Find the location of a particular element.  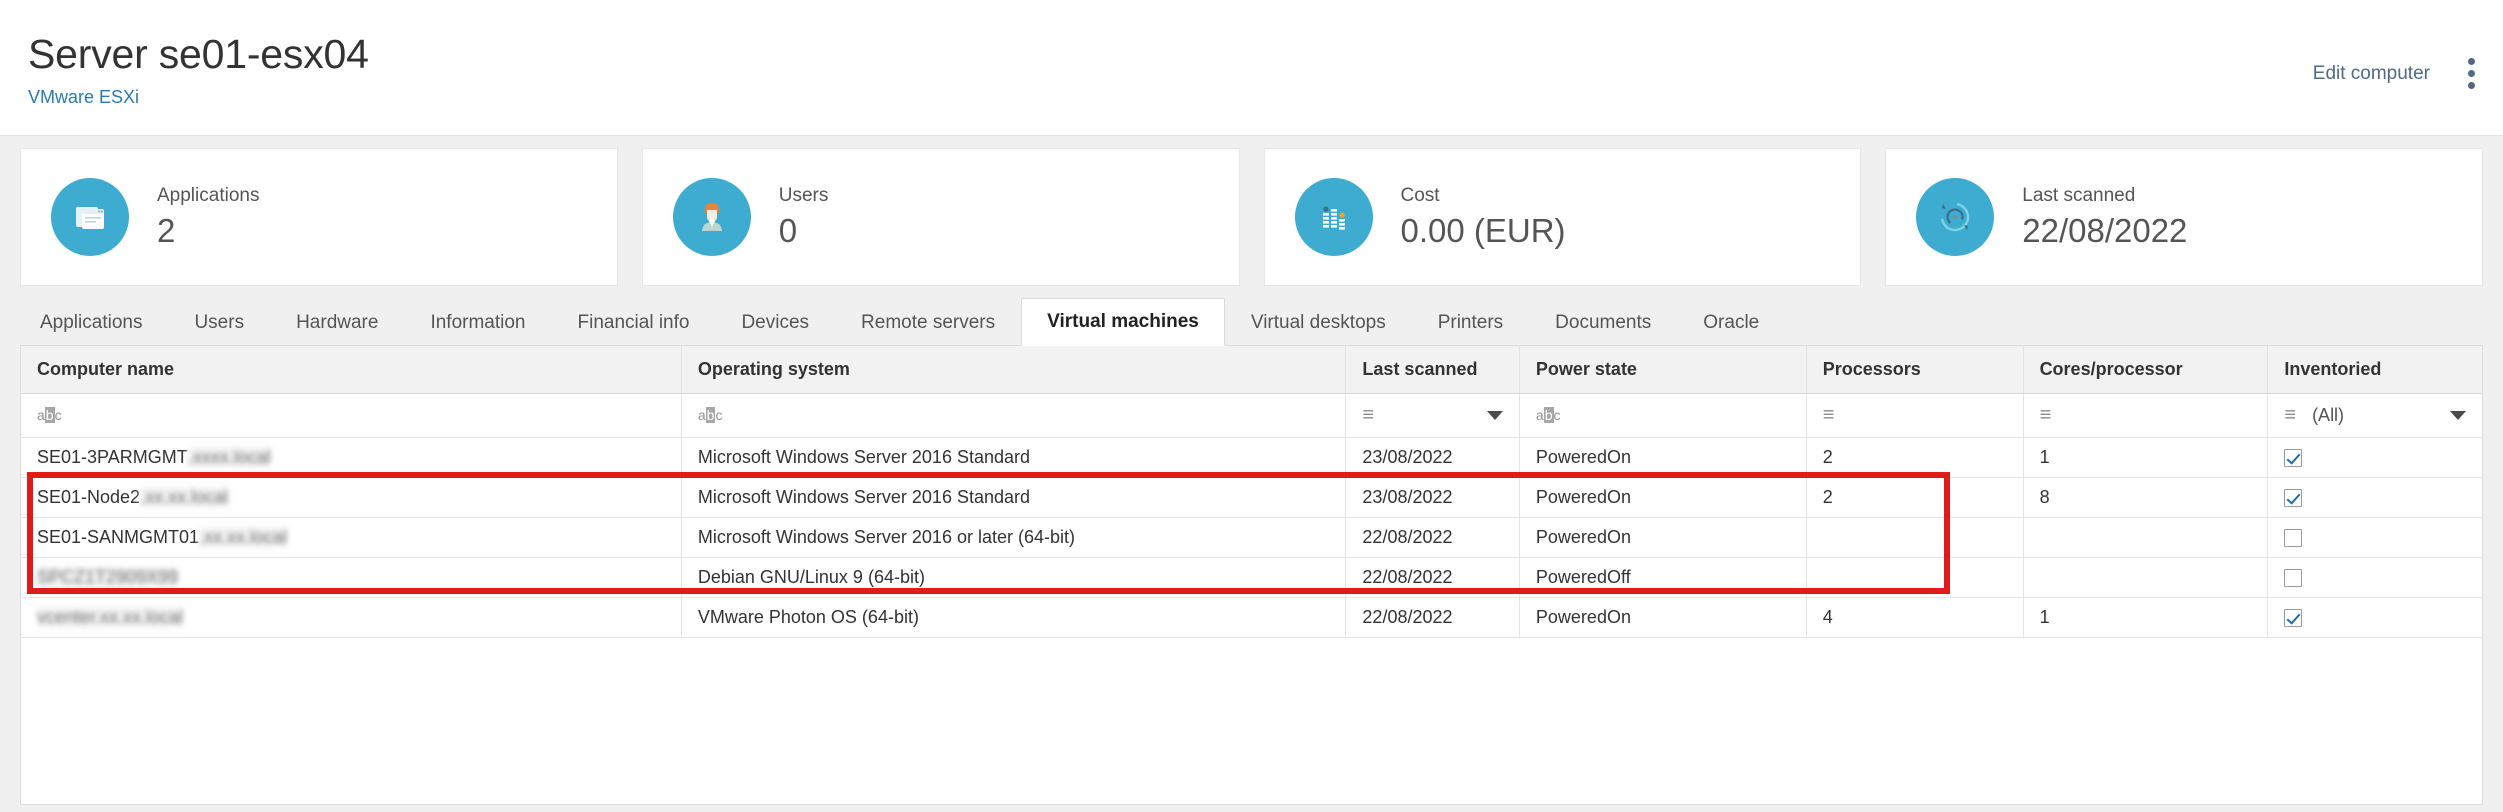

cell-computer-name: vcenter.xx.xx.local is located at coordinates (351, 617).